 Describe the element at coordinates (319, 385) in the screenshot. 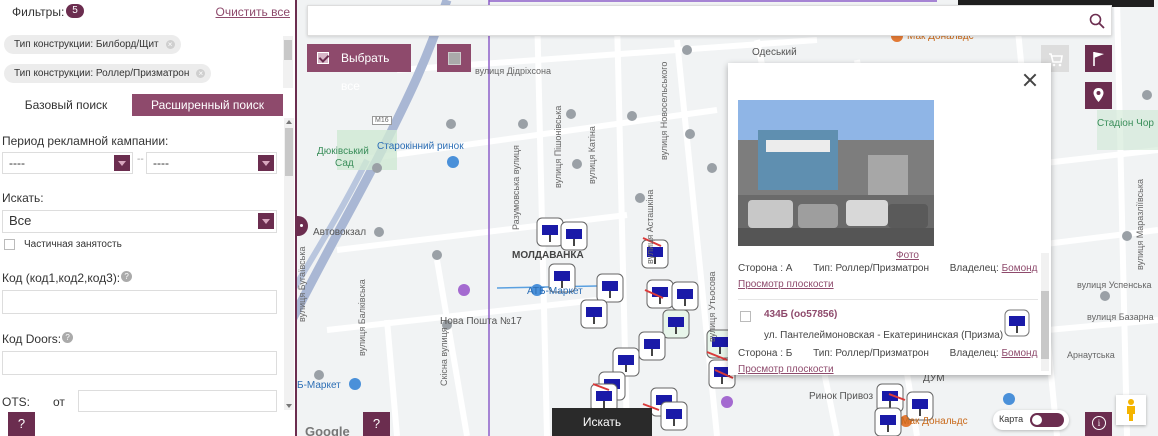

I see `map-label-b-market: Б-Маркет` at that location.